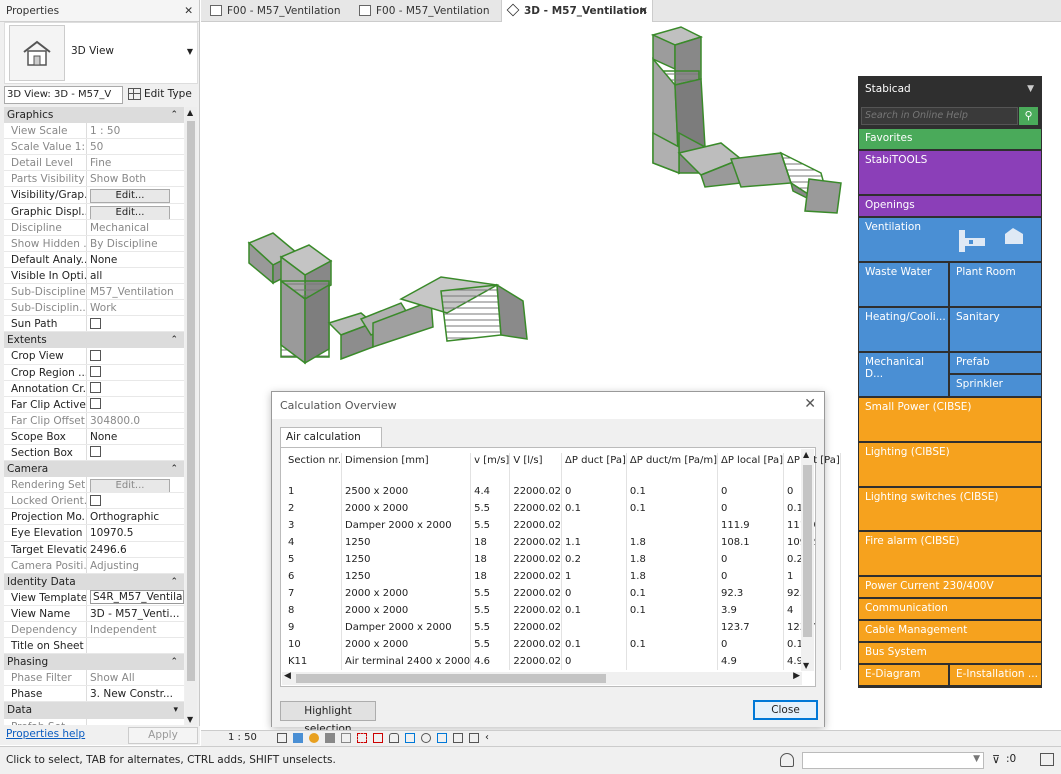 The width and height of the screenshot is (1061, 774). I want to click on properties-scrollbar: ▲ ▼, so click(191, 416).